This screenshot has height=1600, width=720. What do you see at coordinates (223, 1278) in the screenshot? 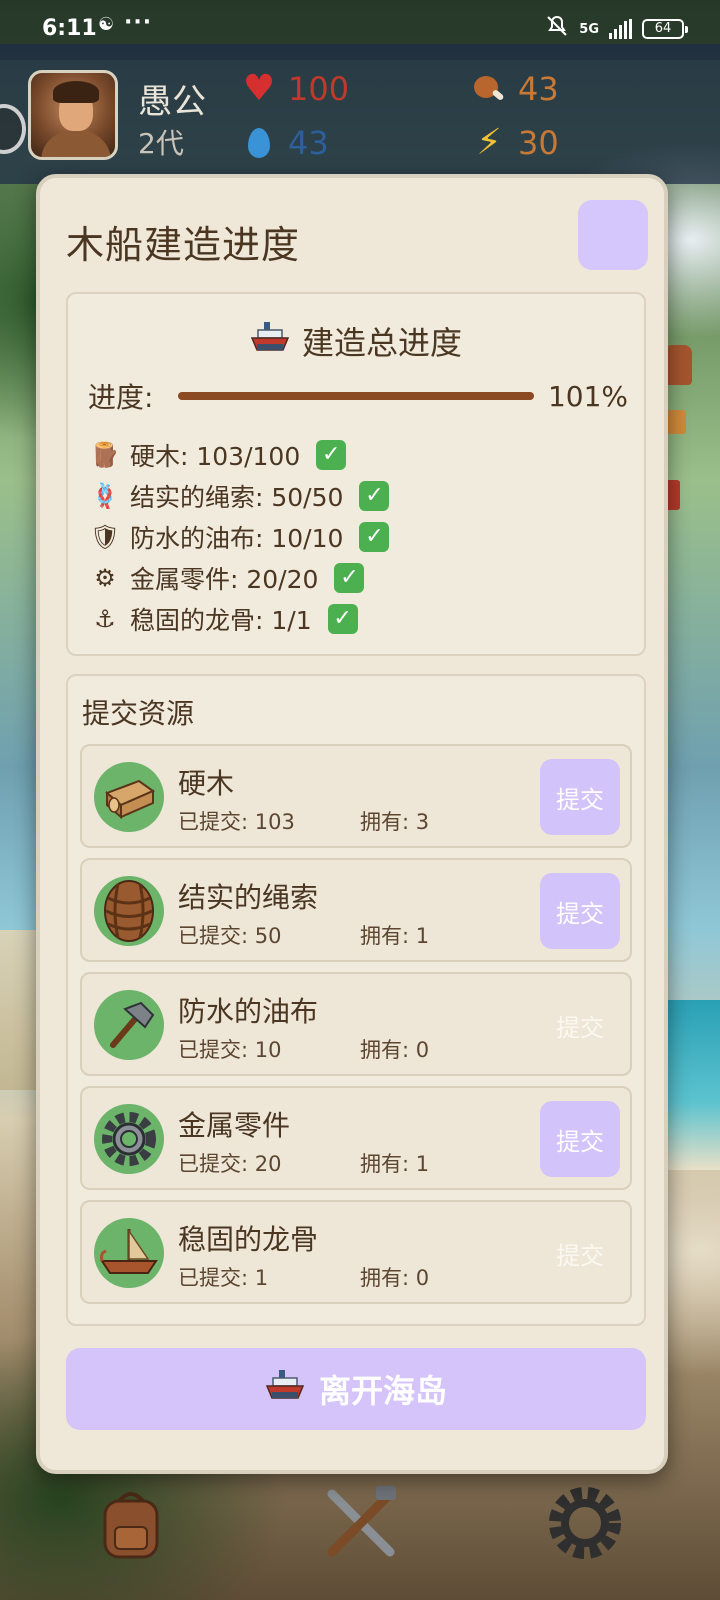
I see `resource-submitted: 已提交: 1` at bounding box center [223, 1278].